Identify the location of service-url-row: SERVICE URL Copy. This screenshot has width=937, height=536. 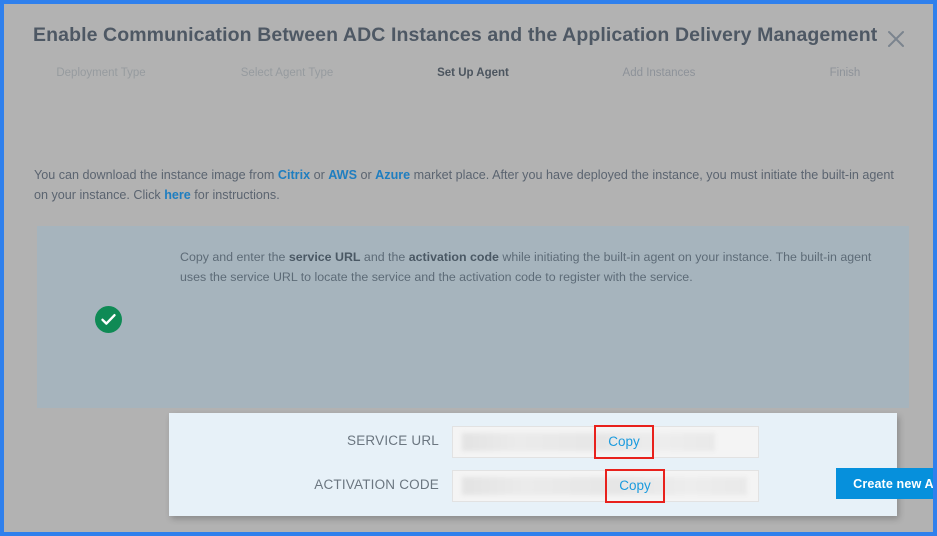
(533, 442).